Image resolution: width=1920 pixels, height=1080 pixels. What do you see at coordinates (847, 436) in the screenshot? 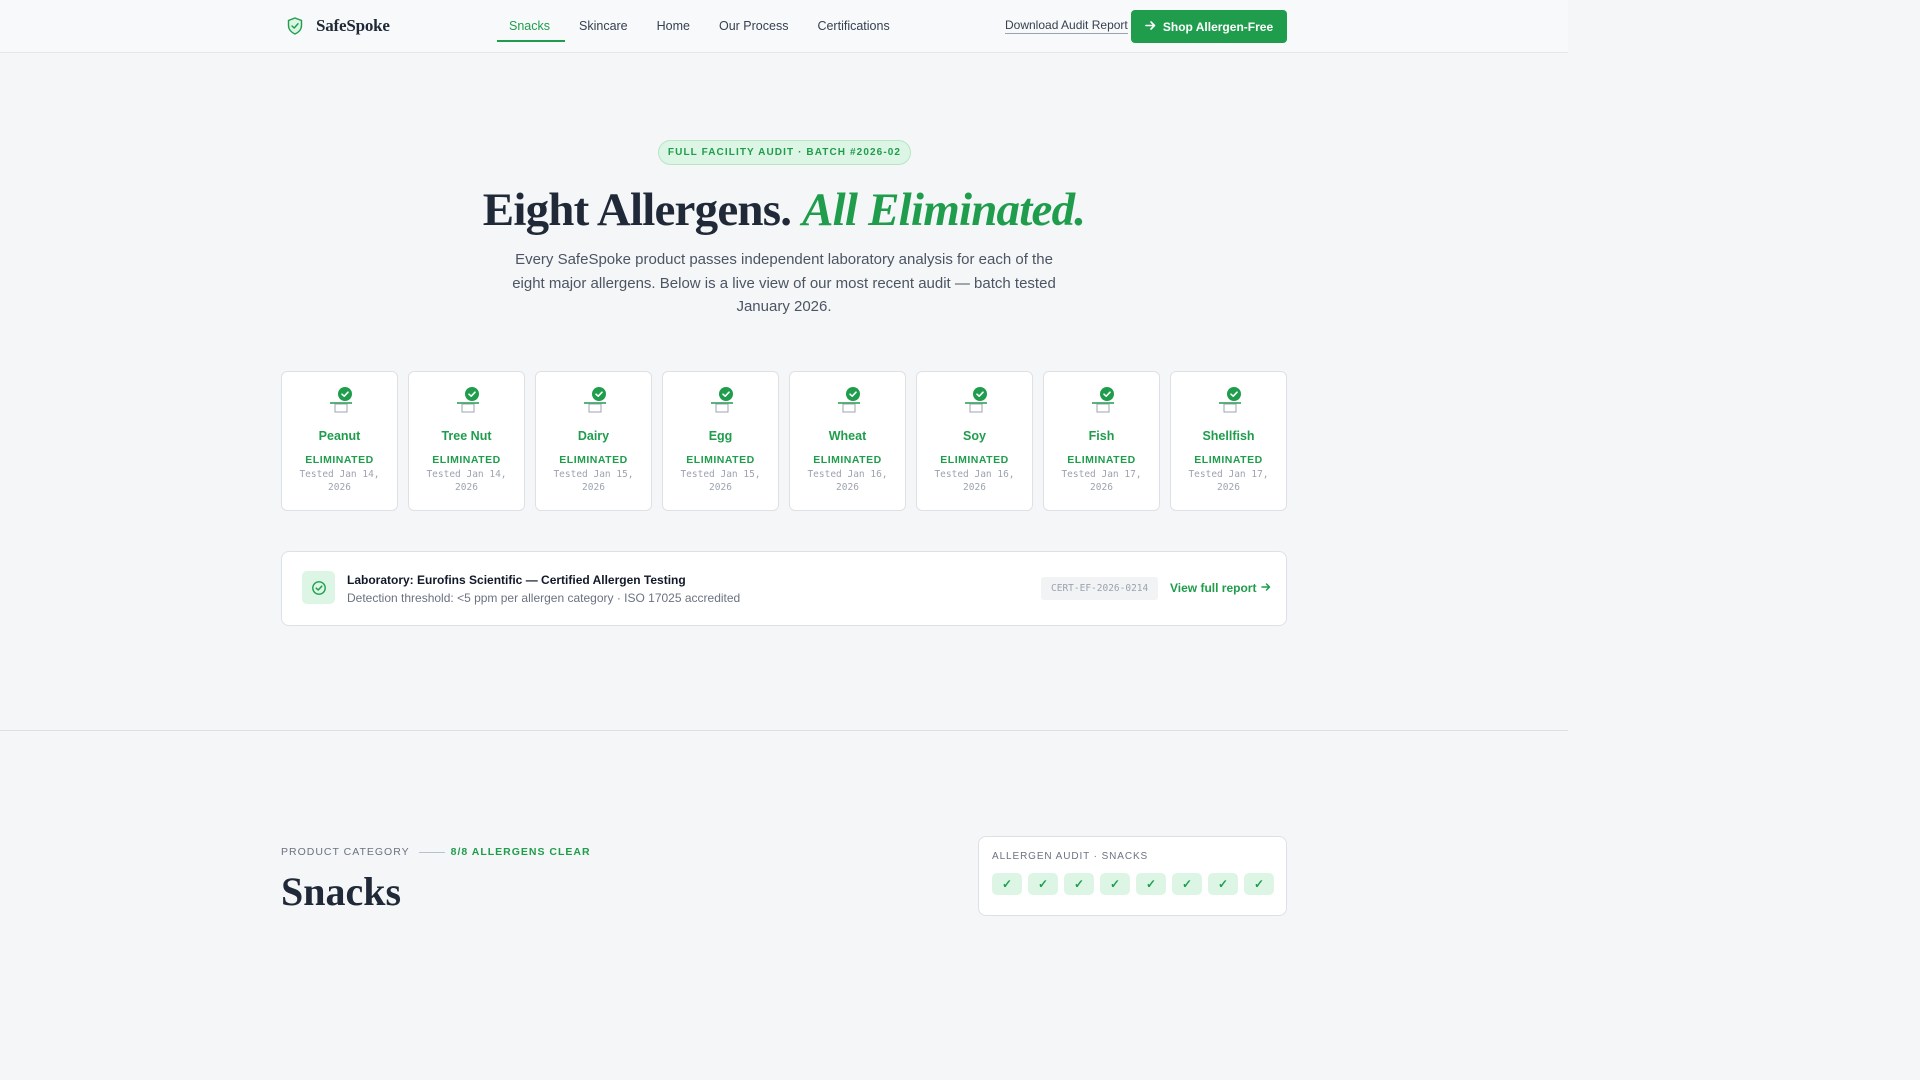
I see `allergen-name: Wheat` at bounding box center [847, 436].